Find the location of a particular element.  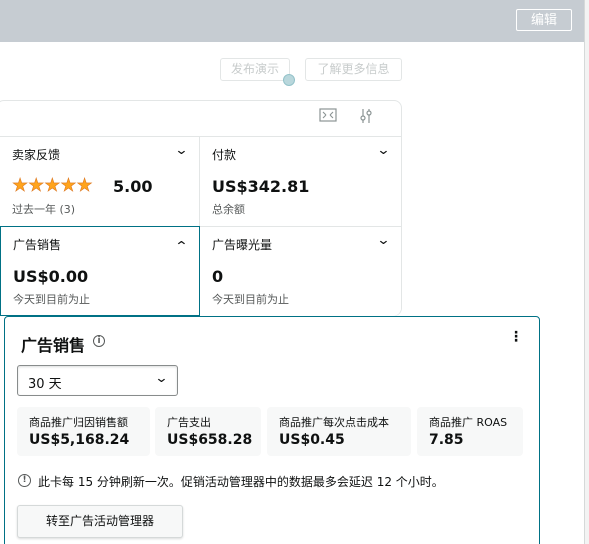

more-options-icon: ⋮ is located at coordinates (516, 337).